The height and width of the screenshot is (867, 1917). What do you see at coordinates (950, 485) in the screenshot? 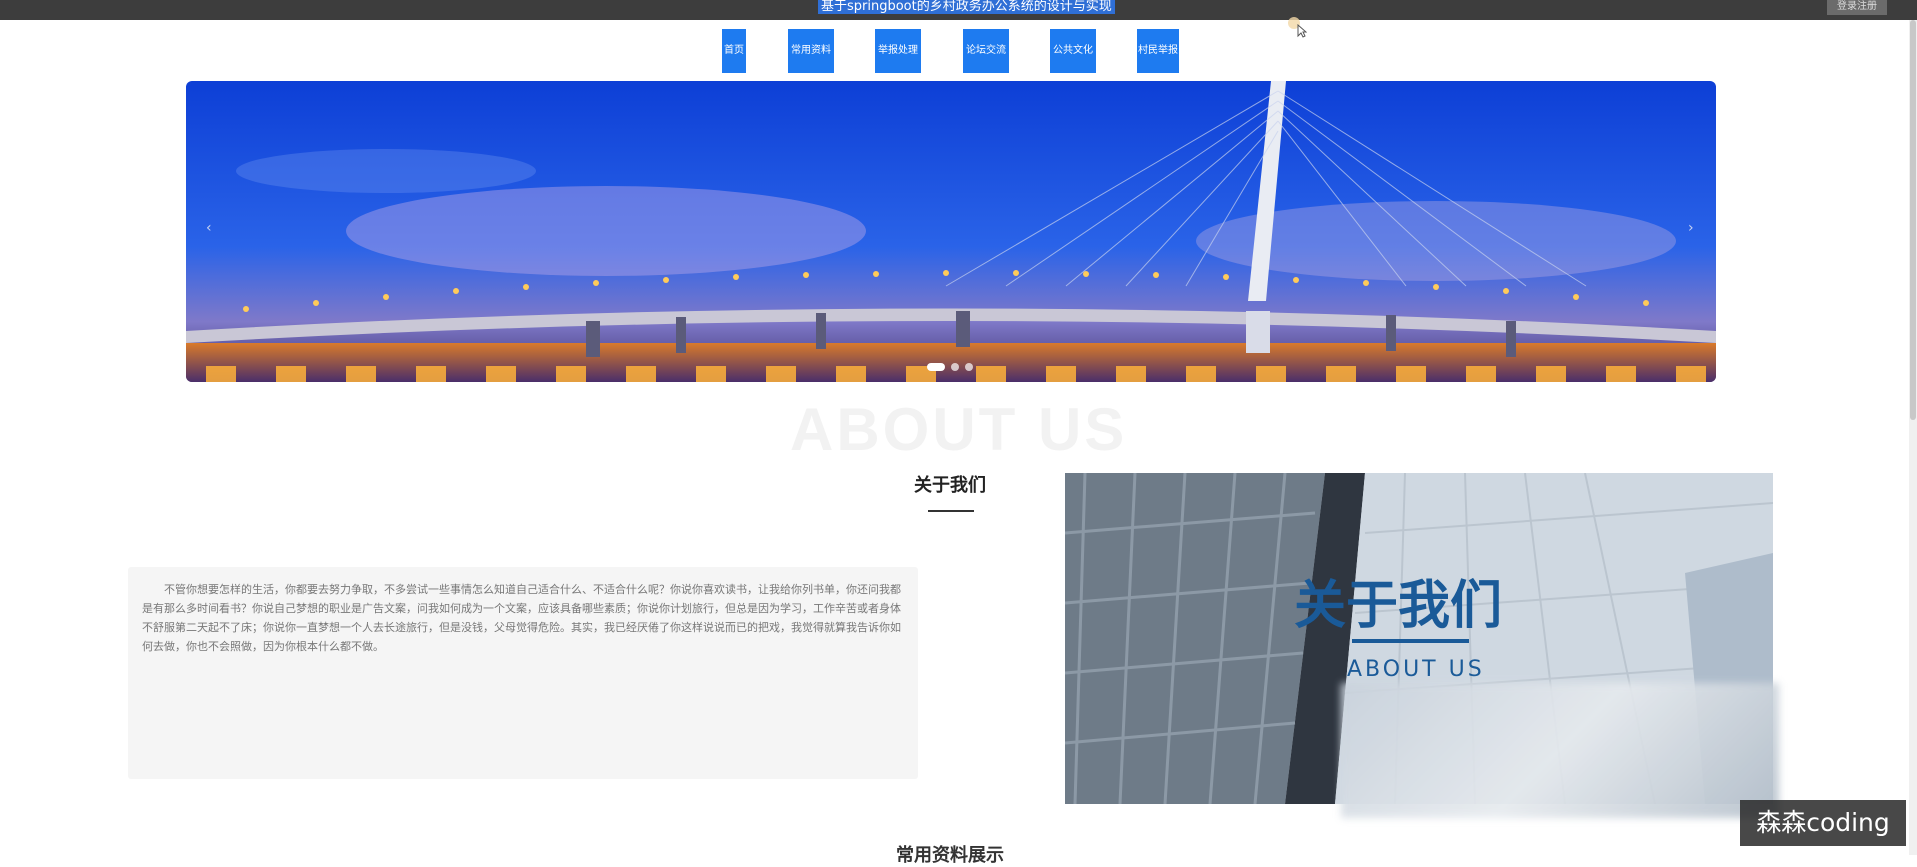
I see `about-section-title: 关于我们` at bounding box center [950, 485].